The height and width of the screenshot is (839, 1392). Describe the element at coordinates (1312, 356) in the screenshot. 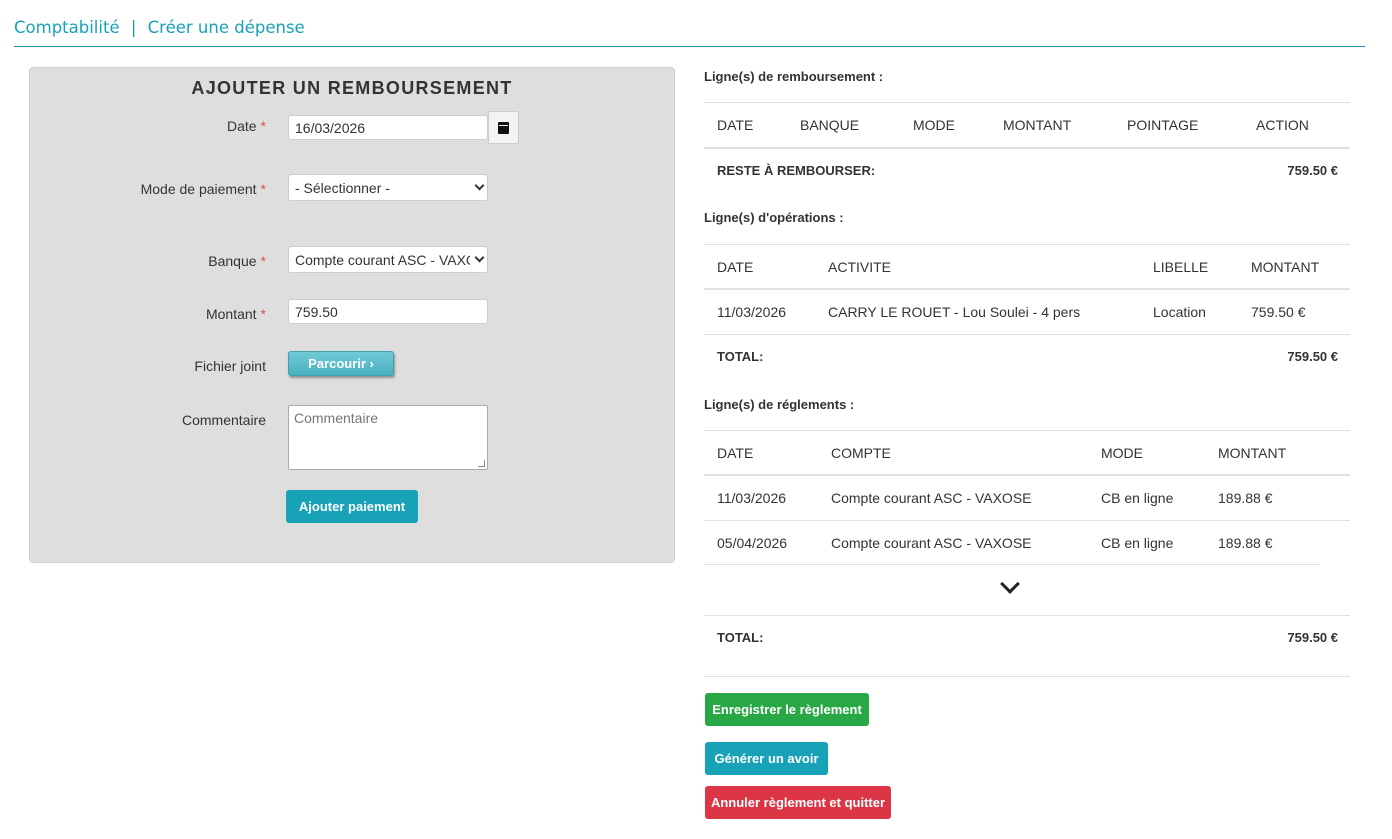

I see `operations-total-value: 759.50 €` at that location.